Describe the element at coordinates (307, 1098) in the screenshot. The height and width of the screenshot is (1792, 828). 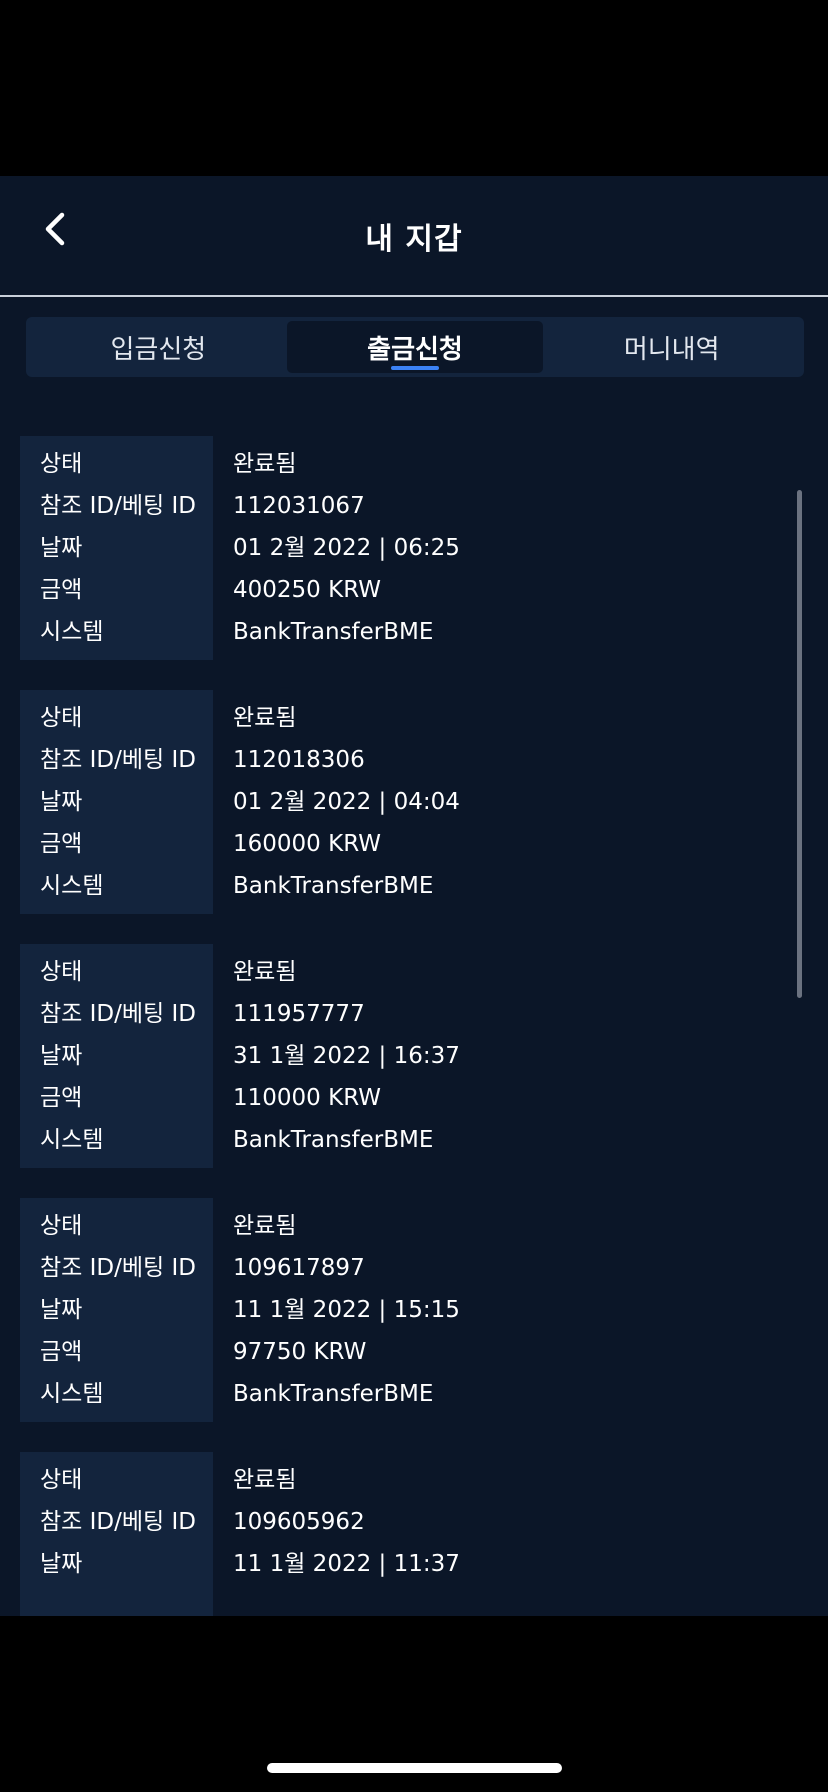
I see `amount-value: 110000 KRW` at that location.